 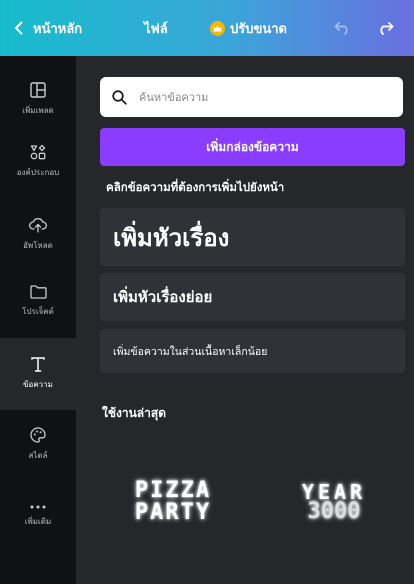 What do you see at coordinates (38, 364) in the screenshot?
I see `text-icon` at bounding box center [38, 364].